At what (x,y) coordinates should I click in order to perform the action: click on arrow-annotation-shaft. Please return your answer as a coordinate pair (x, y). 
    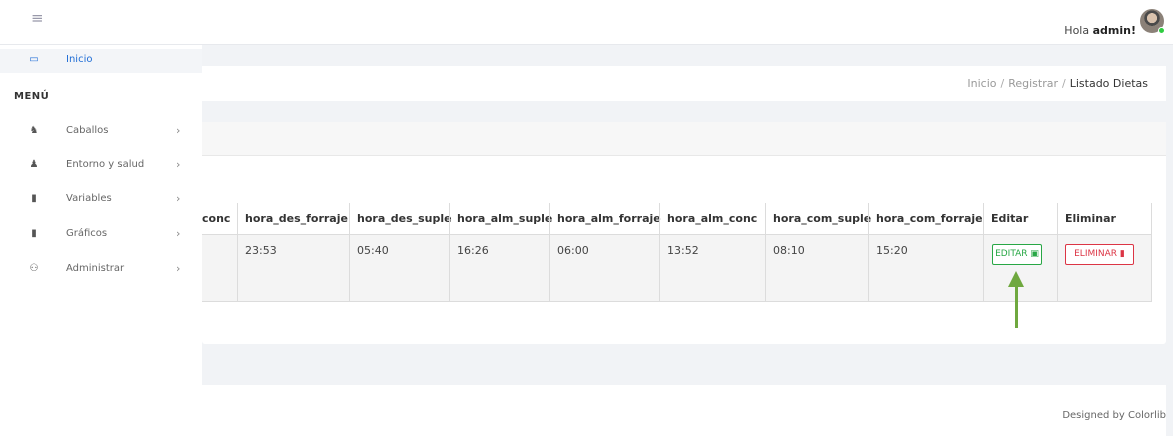
    Looking at the image, I should click on (1016, 306).